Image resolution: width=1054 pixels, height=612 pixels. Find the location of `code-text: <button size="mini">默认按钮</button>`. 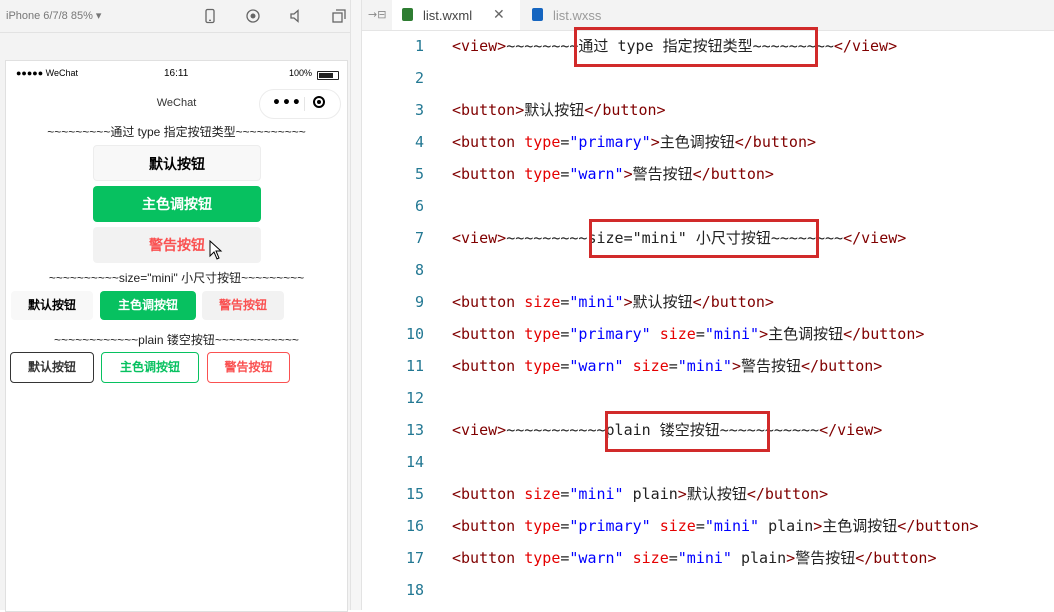

code-text: <button size="mini">默认按钮</button> is located at coordinates (613, 302).